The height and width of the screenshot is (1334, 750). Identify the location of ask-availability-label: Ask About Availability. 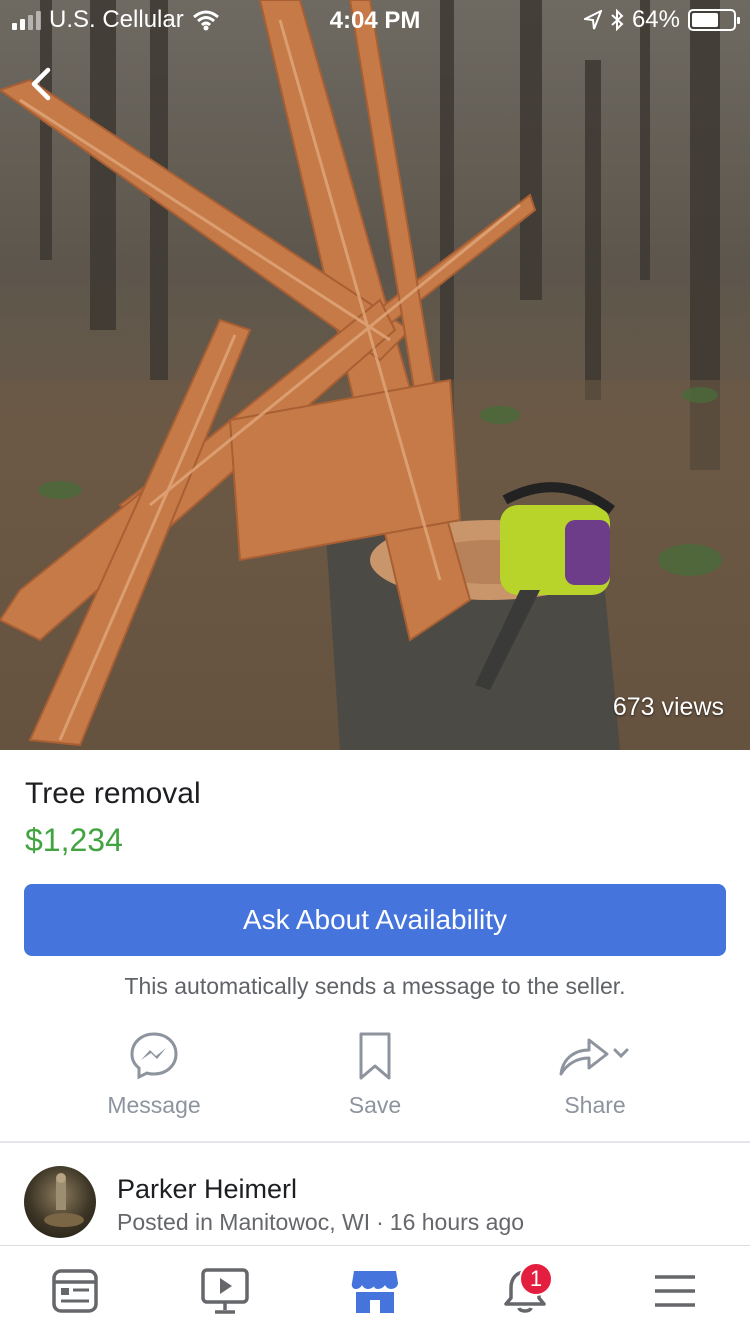
(375, 919).